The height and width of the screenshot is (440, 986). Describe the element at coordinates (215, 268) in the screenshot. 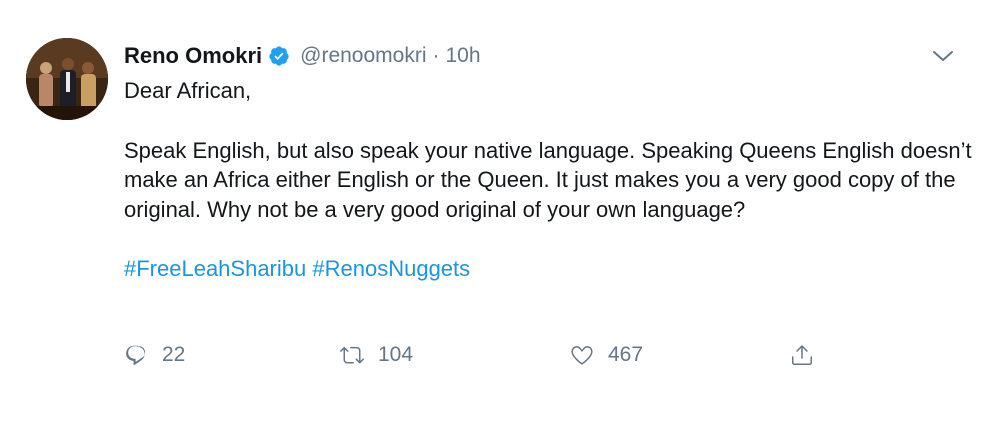

I see `hashtag-link: #FreeLeahSharibu` at that location.